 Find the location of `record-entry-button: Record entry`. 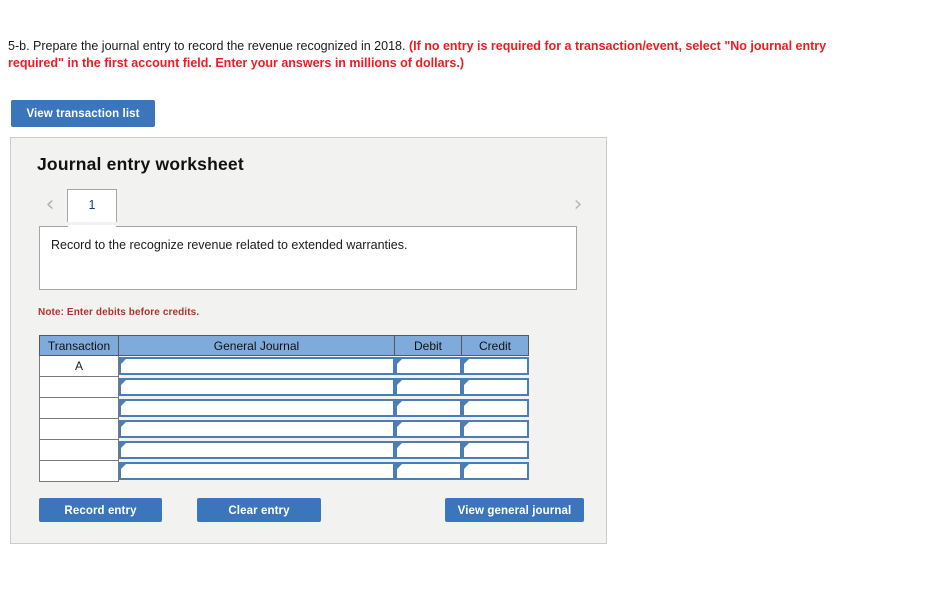

record-entry-button: Record entry is located at coordinates (100, 510).